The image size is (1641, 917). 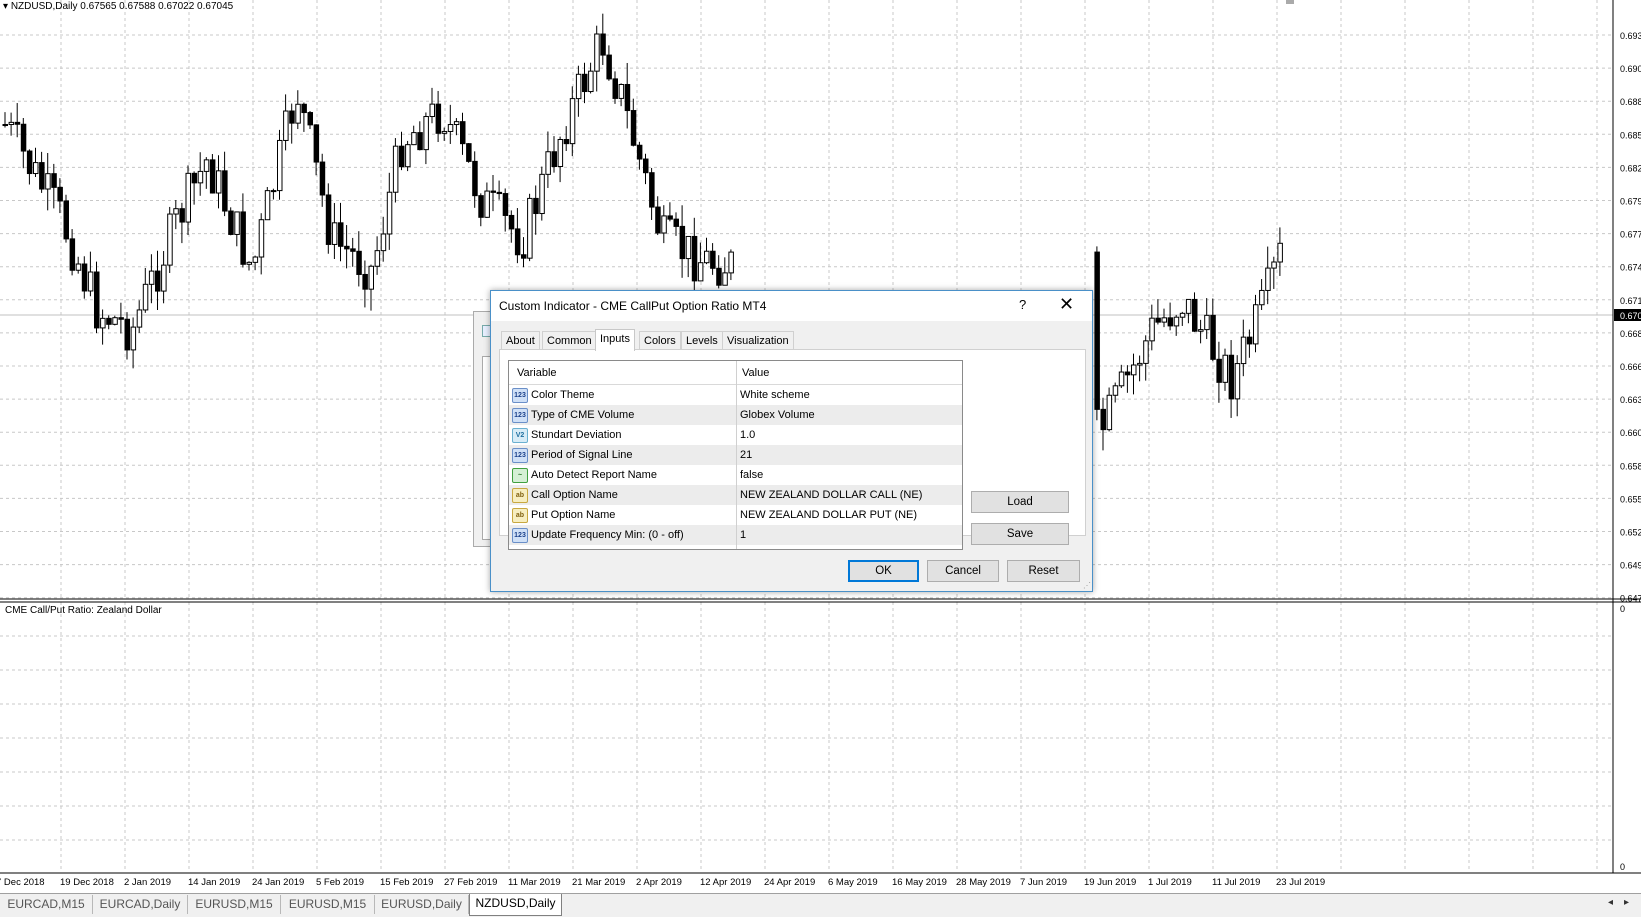 I want to click on input-value: 21, so click(x=746, y=455).